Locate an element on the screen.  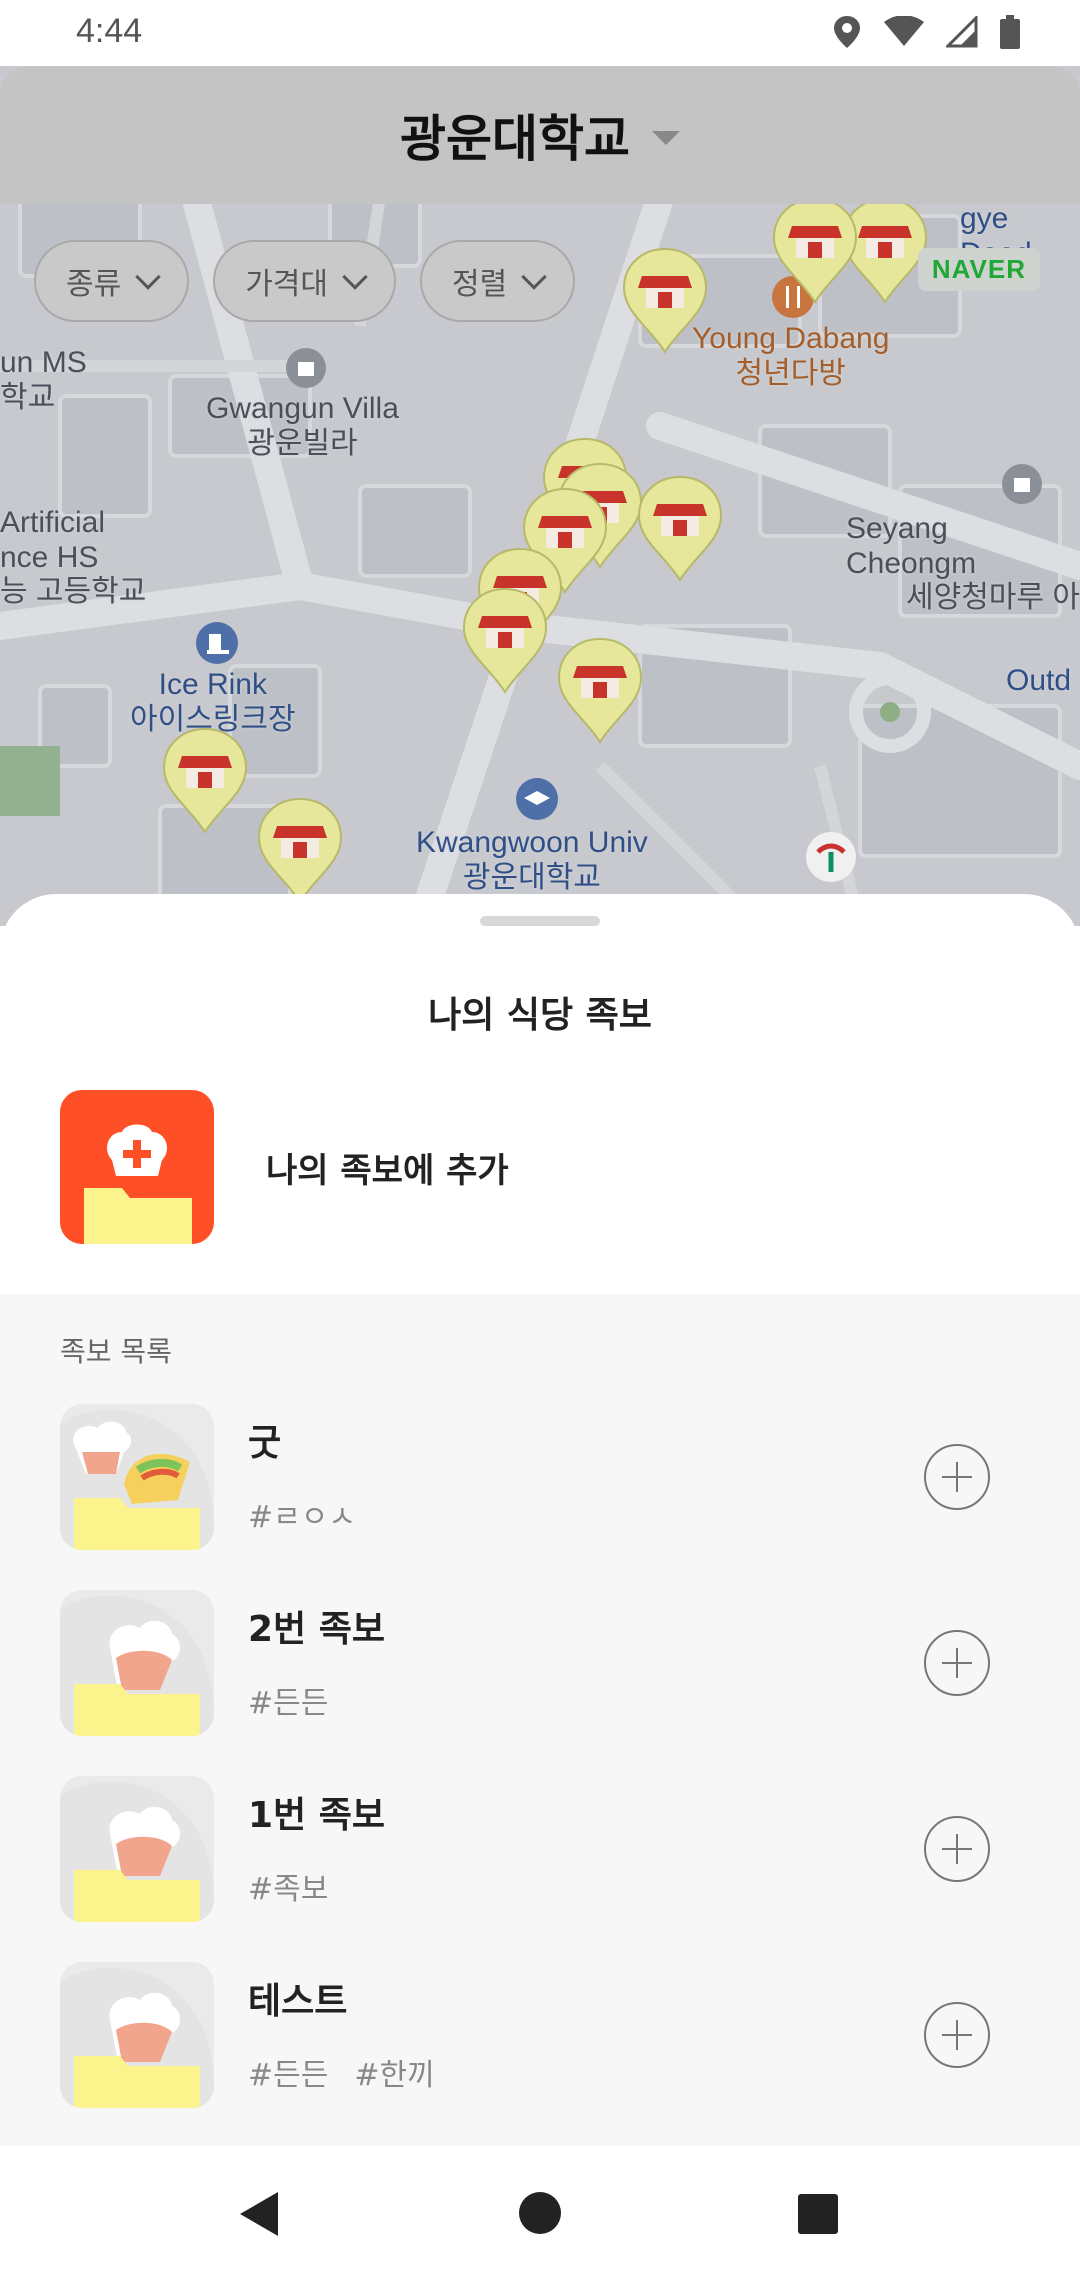
filter-chip-sort: 정렬 is located at coordinates (498, 281).